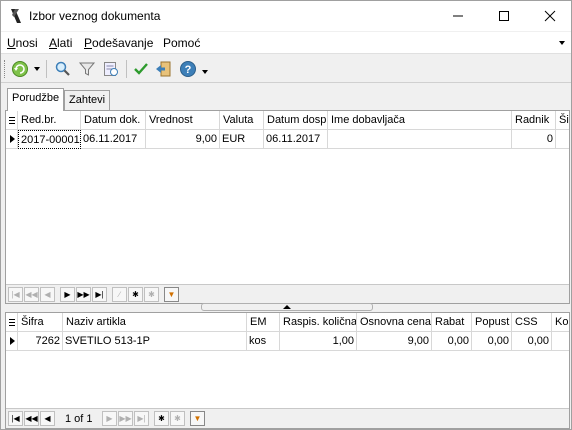 This screenshot has height=430, width=572. I want to click on toolbar-grip, so click(5, 69).